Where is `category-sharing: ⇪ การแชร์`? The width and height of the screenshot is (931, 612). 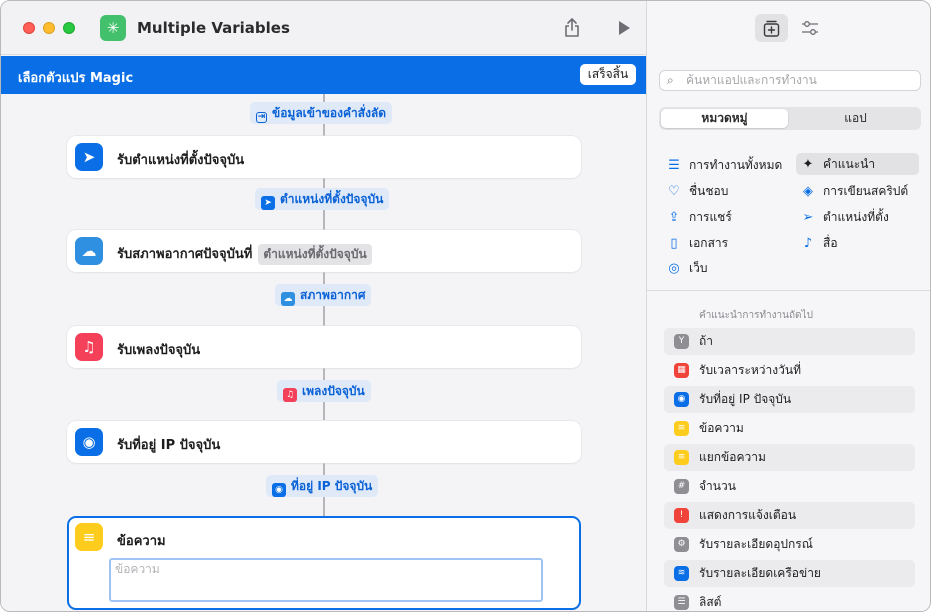
category-sharing: ⇪ การแชร์ is located at coordinates (731, 217).